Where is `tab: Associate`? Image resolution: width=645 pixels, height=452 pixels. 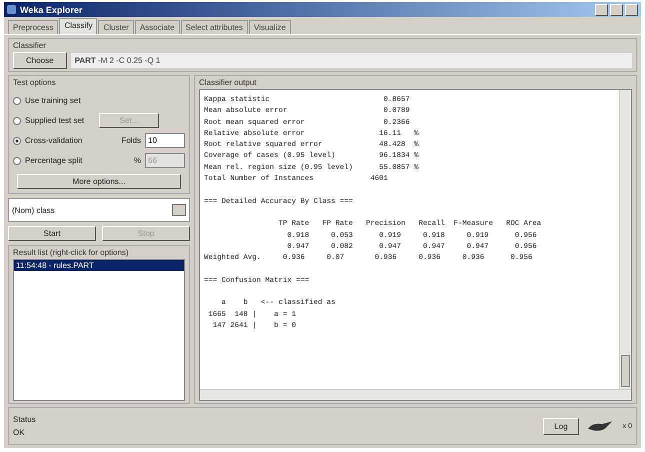
tab: Associate is located at coordinates (157, 27).